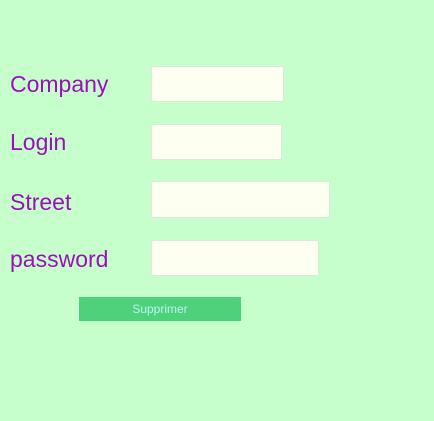 The width and height of the screenshot is (434, 421). Describe the element at coordinates (160, 309) in the screenshot. I see `supprimer-button: Supprimer` at that location.